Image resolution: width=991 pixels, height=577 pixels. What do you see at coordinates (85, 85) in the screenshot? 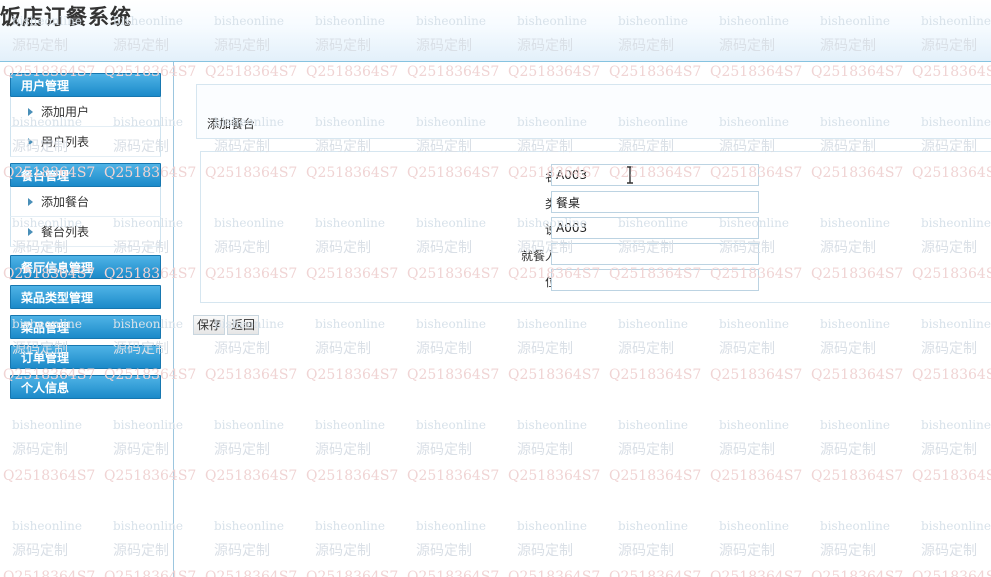
I see `sidebar-group-users-header: 用户管理` at bounding box center [85, 85].